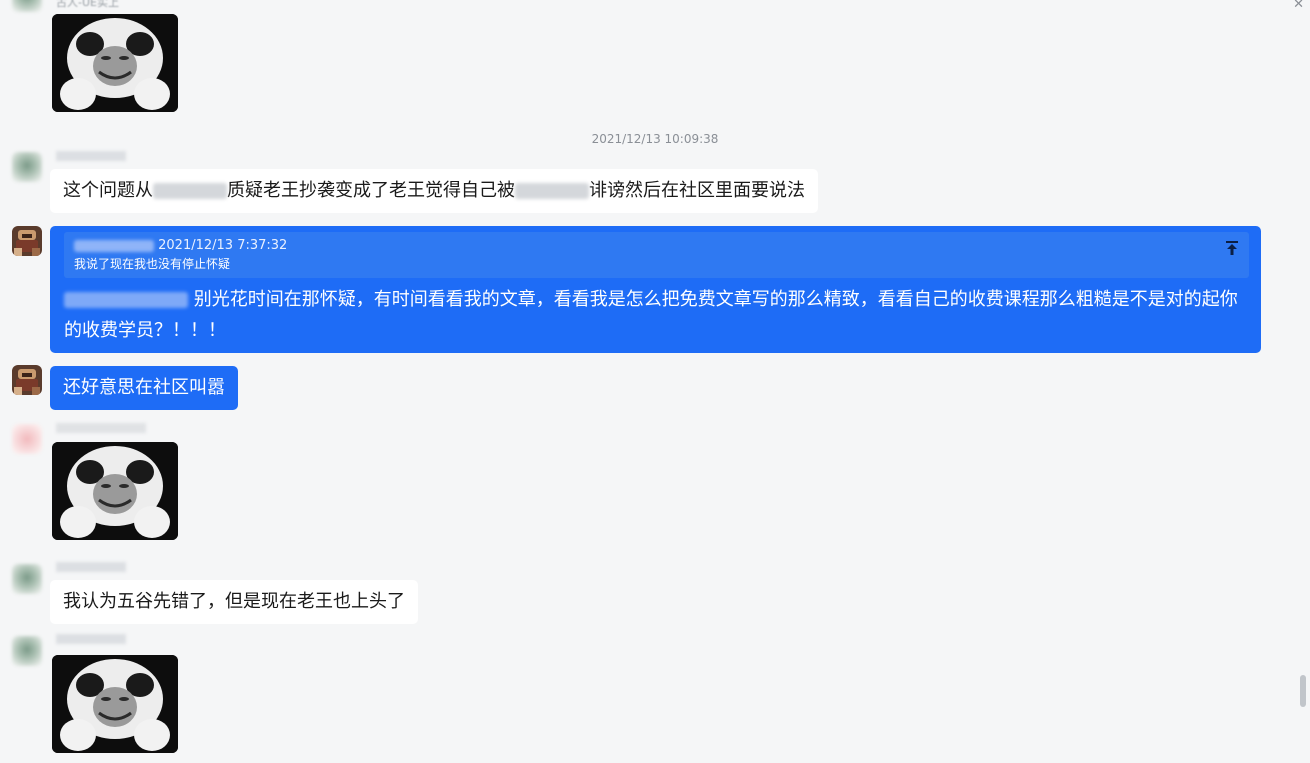 The height and width of the screenshot is (763, 1310). Describe the element at coordinates (108, 190) in the screenshot. I see `message-text: 这个问题从` at that location.